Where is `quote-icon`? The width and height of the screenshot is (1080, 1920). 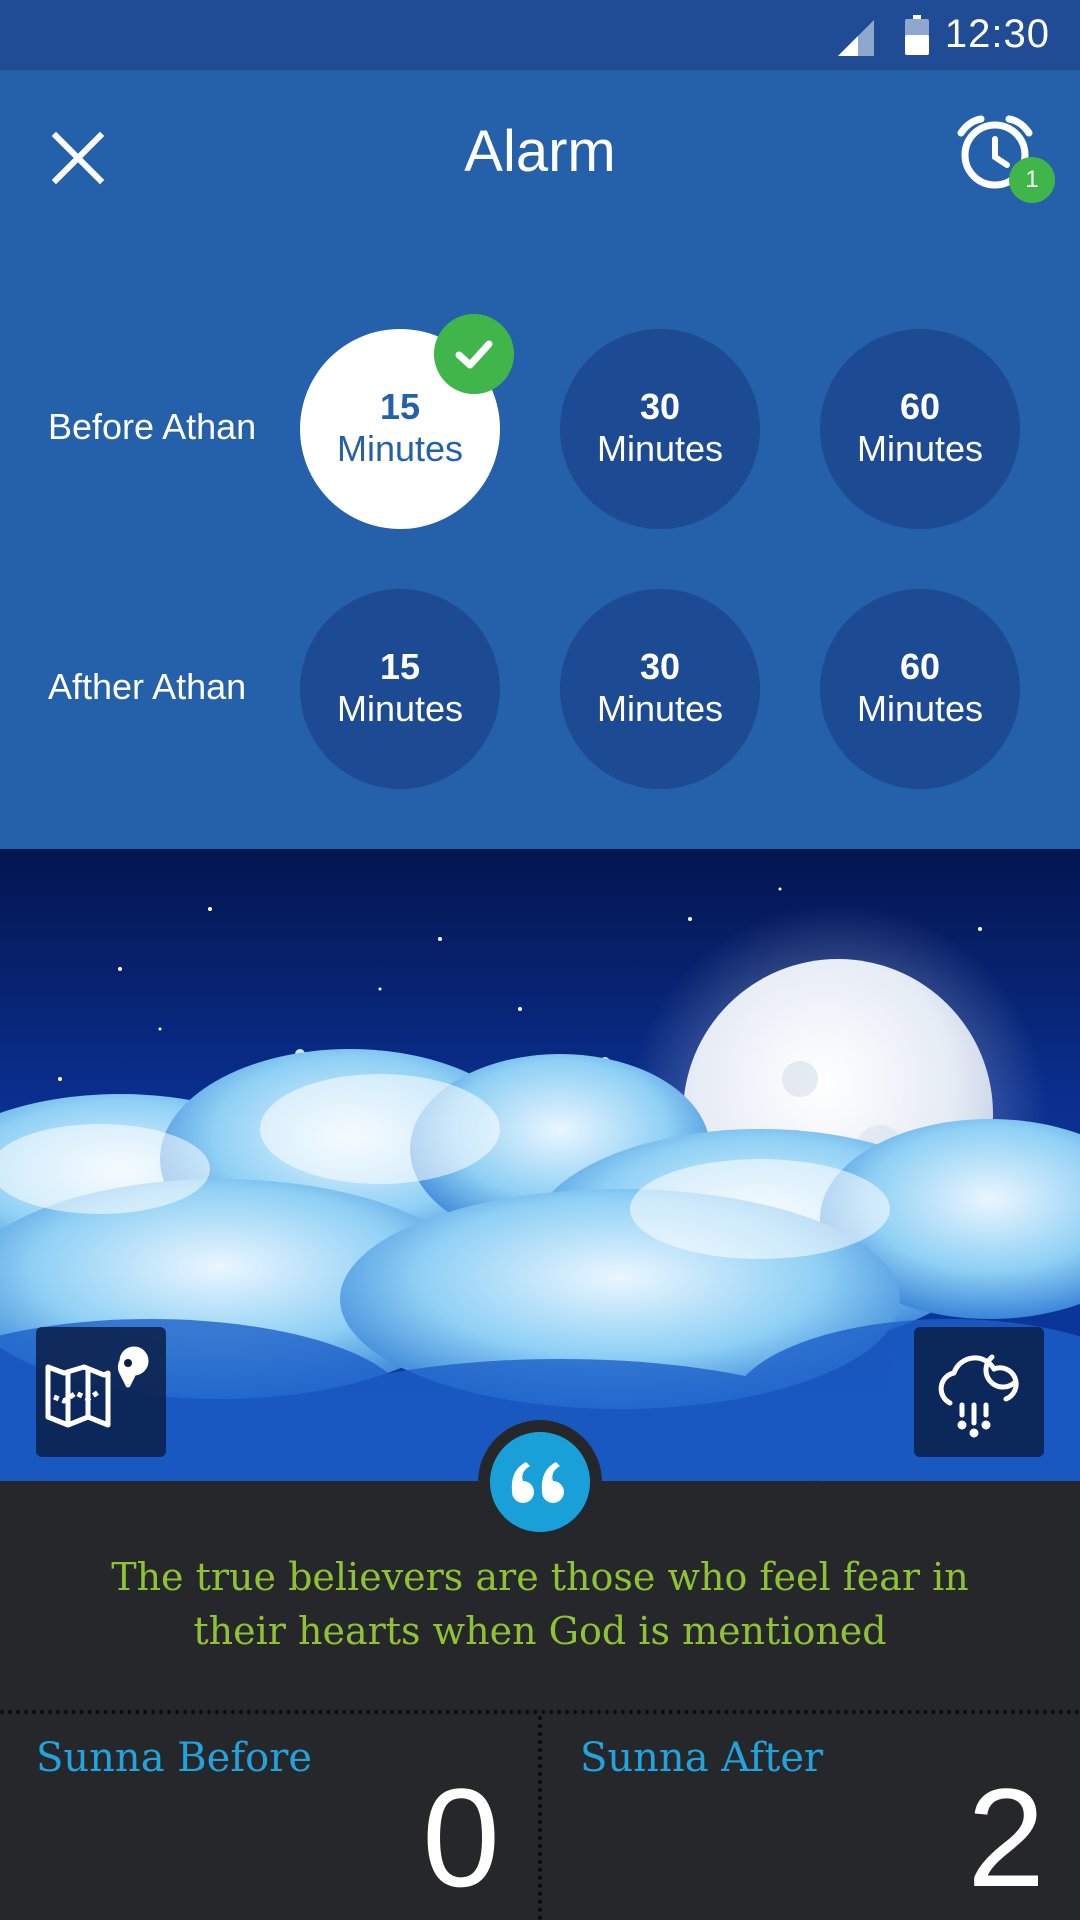 quote-icon is located at coordinates (540, 1482).